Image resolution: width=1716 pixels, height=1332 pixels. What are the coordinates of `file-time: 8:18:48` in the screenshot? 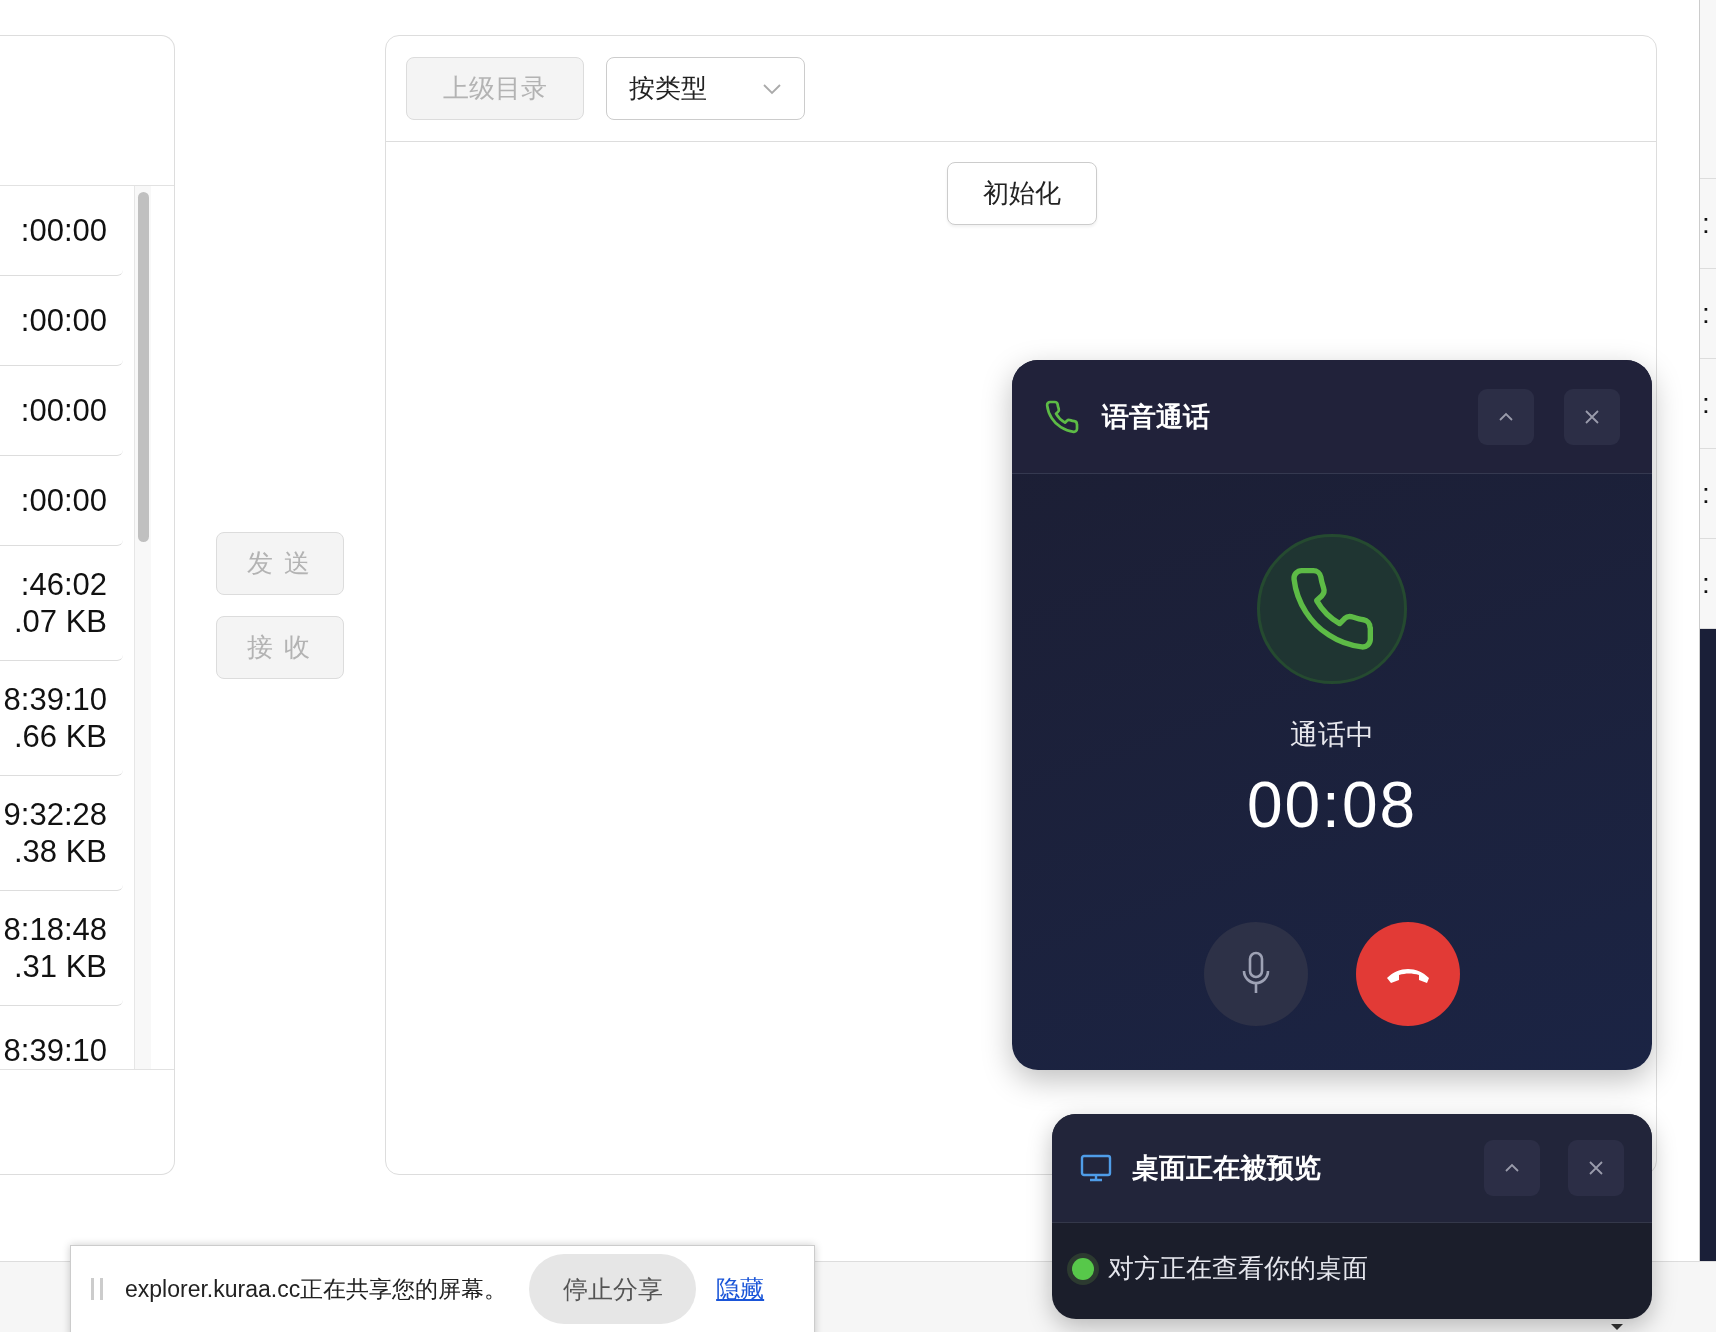 It's located at (55, 929).